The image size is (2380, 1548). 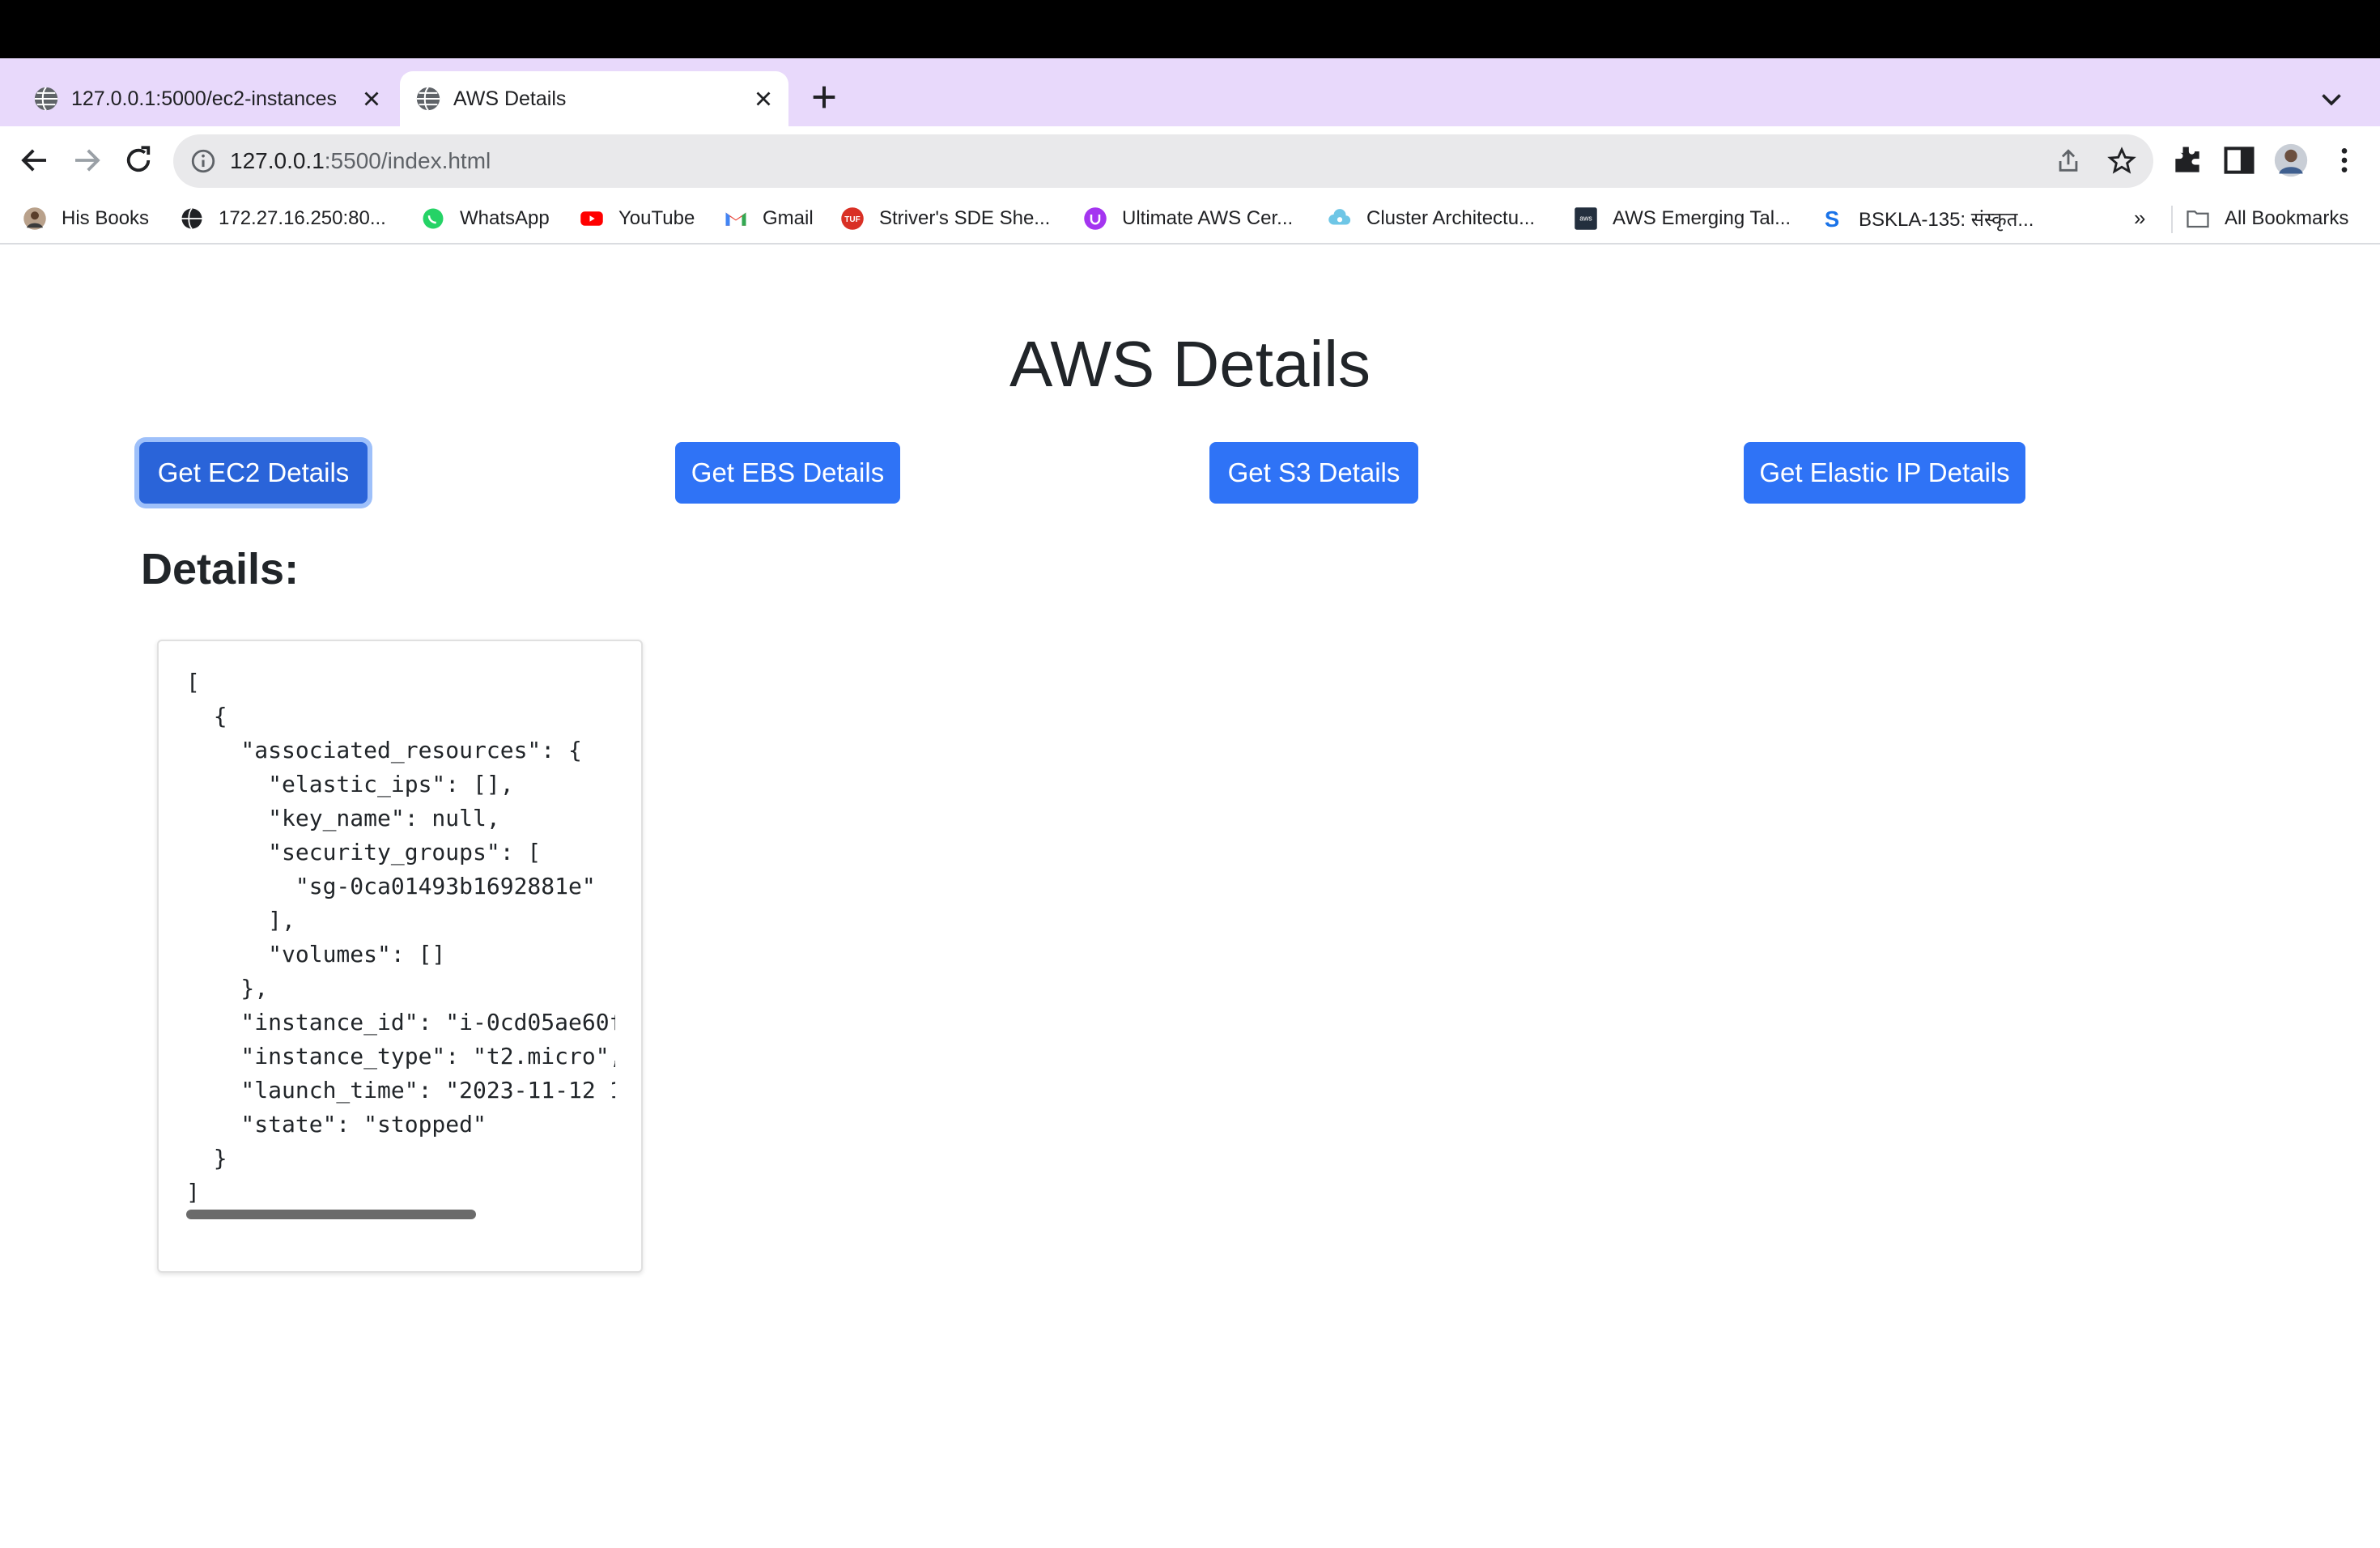 I want to click on url-path: :5500/index.html, so click(x=407, y=160).